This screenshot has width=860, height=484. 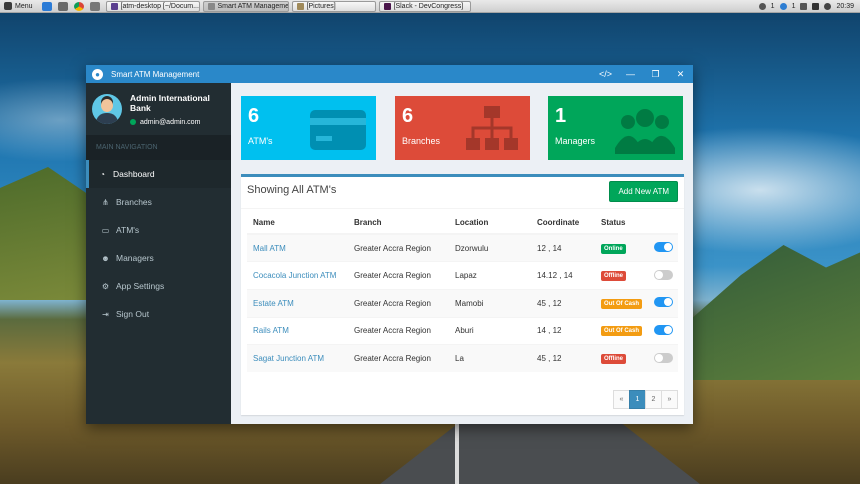 I want to click on taskbar-task: Smart ATM Management, so click(x=245, y=6).